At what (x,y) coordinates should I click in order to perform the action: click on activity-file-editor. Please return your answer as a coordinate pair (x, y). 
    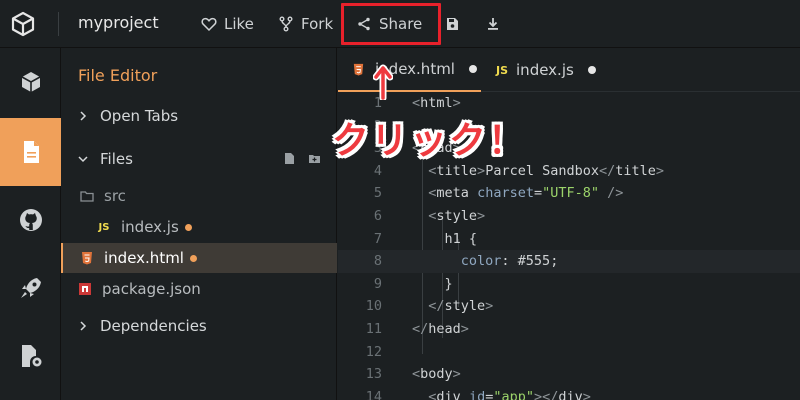
    Looking at the image, I should click on (30, 152).